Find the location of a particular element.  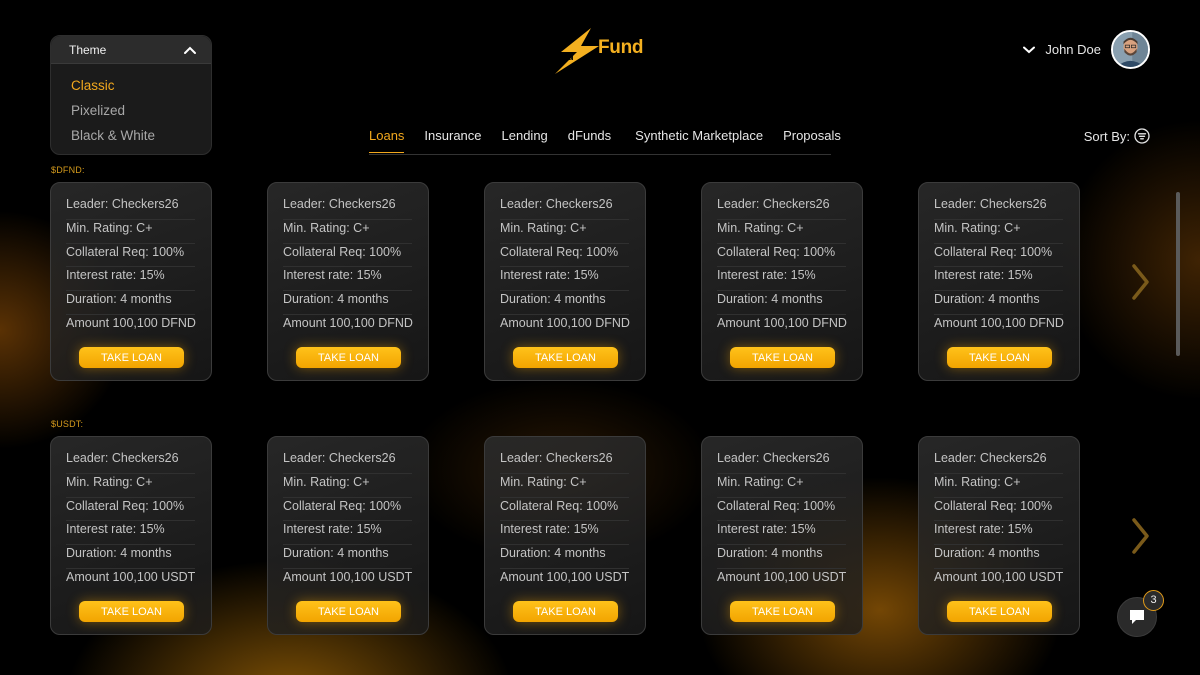

tab-proposals: Proposals is located at coordinates (812, 140).